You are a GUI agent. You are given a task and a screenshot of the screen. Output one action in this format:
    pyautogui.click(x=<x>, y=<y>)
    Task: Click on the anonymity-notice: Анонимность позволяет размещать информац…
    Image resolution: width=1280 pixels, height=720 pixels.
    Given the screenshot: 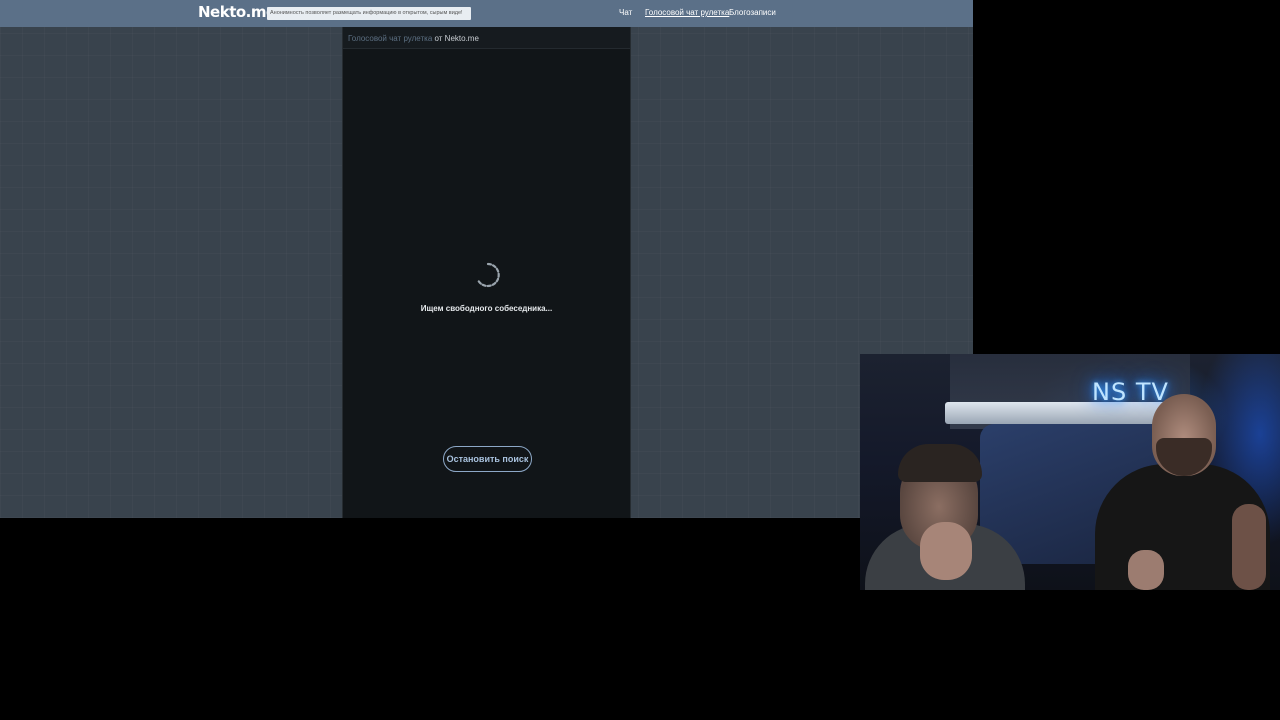 What is the action you would take?
    pyautogui.click(x=369, y=13)
    